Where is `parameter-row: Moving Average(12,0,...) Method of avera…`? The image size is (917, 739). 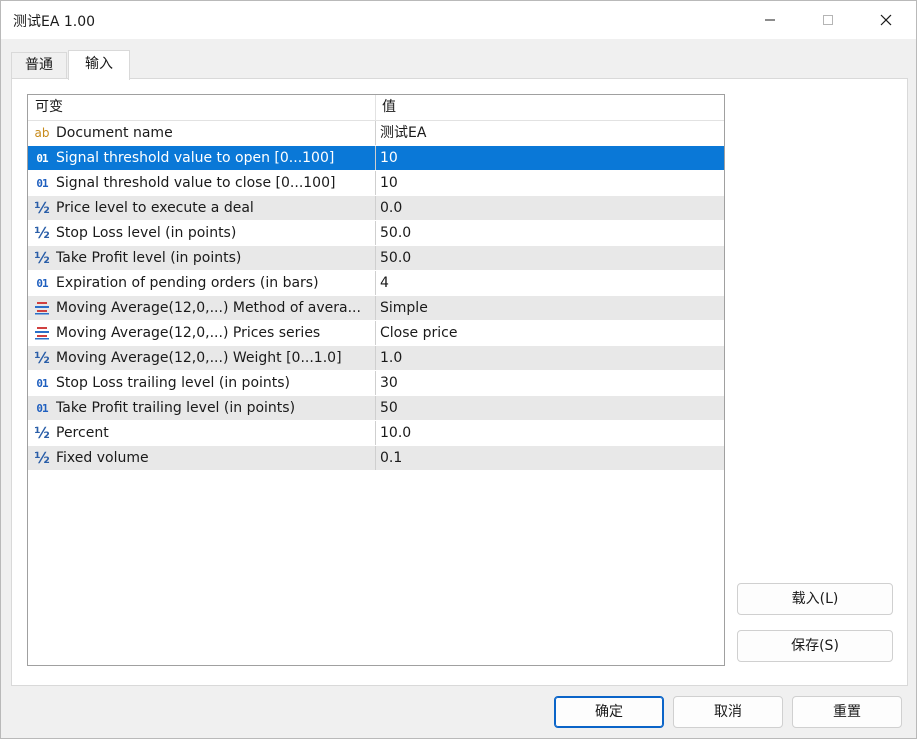
parameter-row: Moving Average(12,0,...) Method of avera… is located at coordinates (376, 308).